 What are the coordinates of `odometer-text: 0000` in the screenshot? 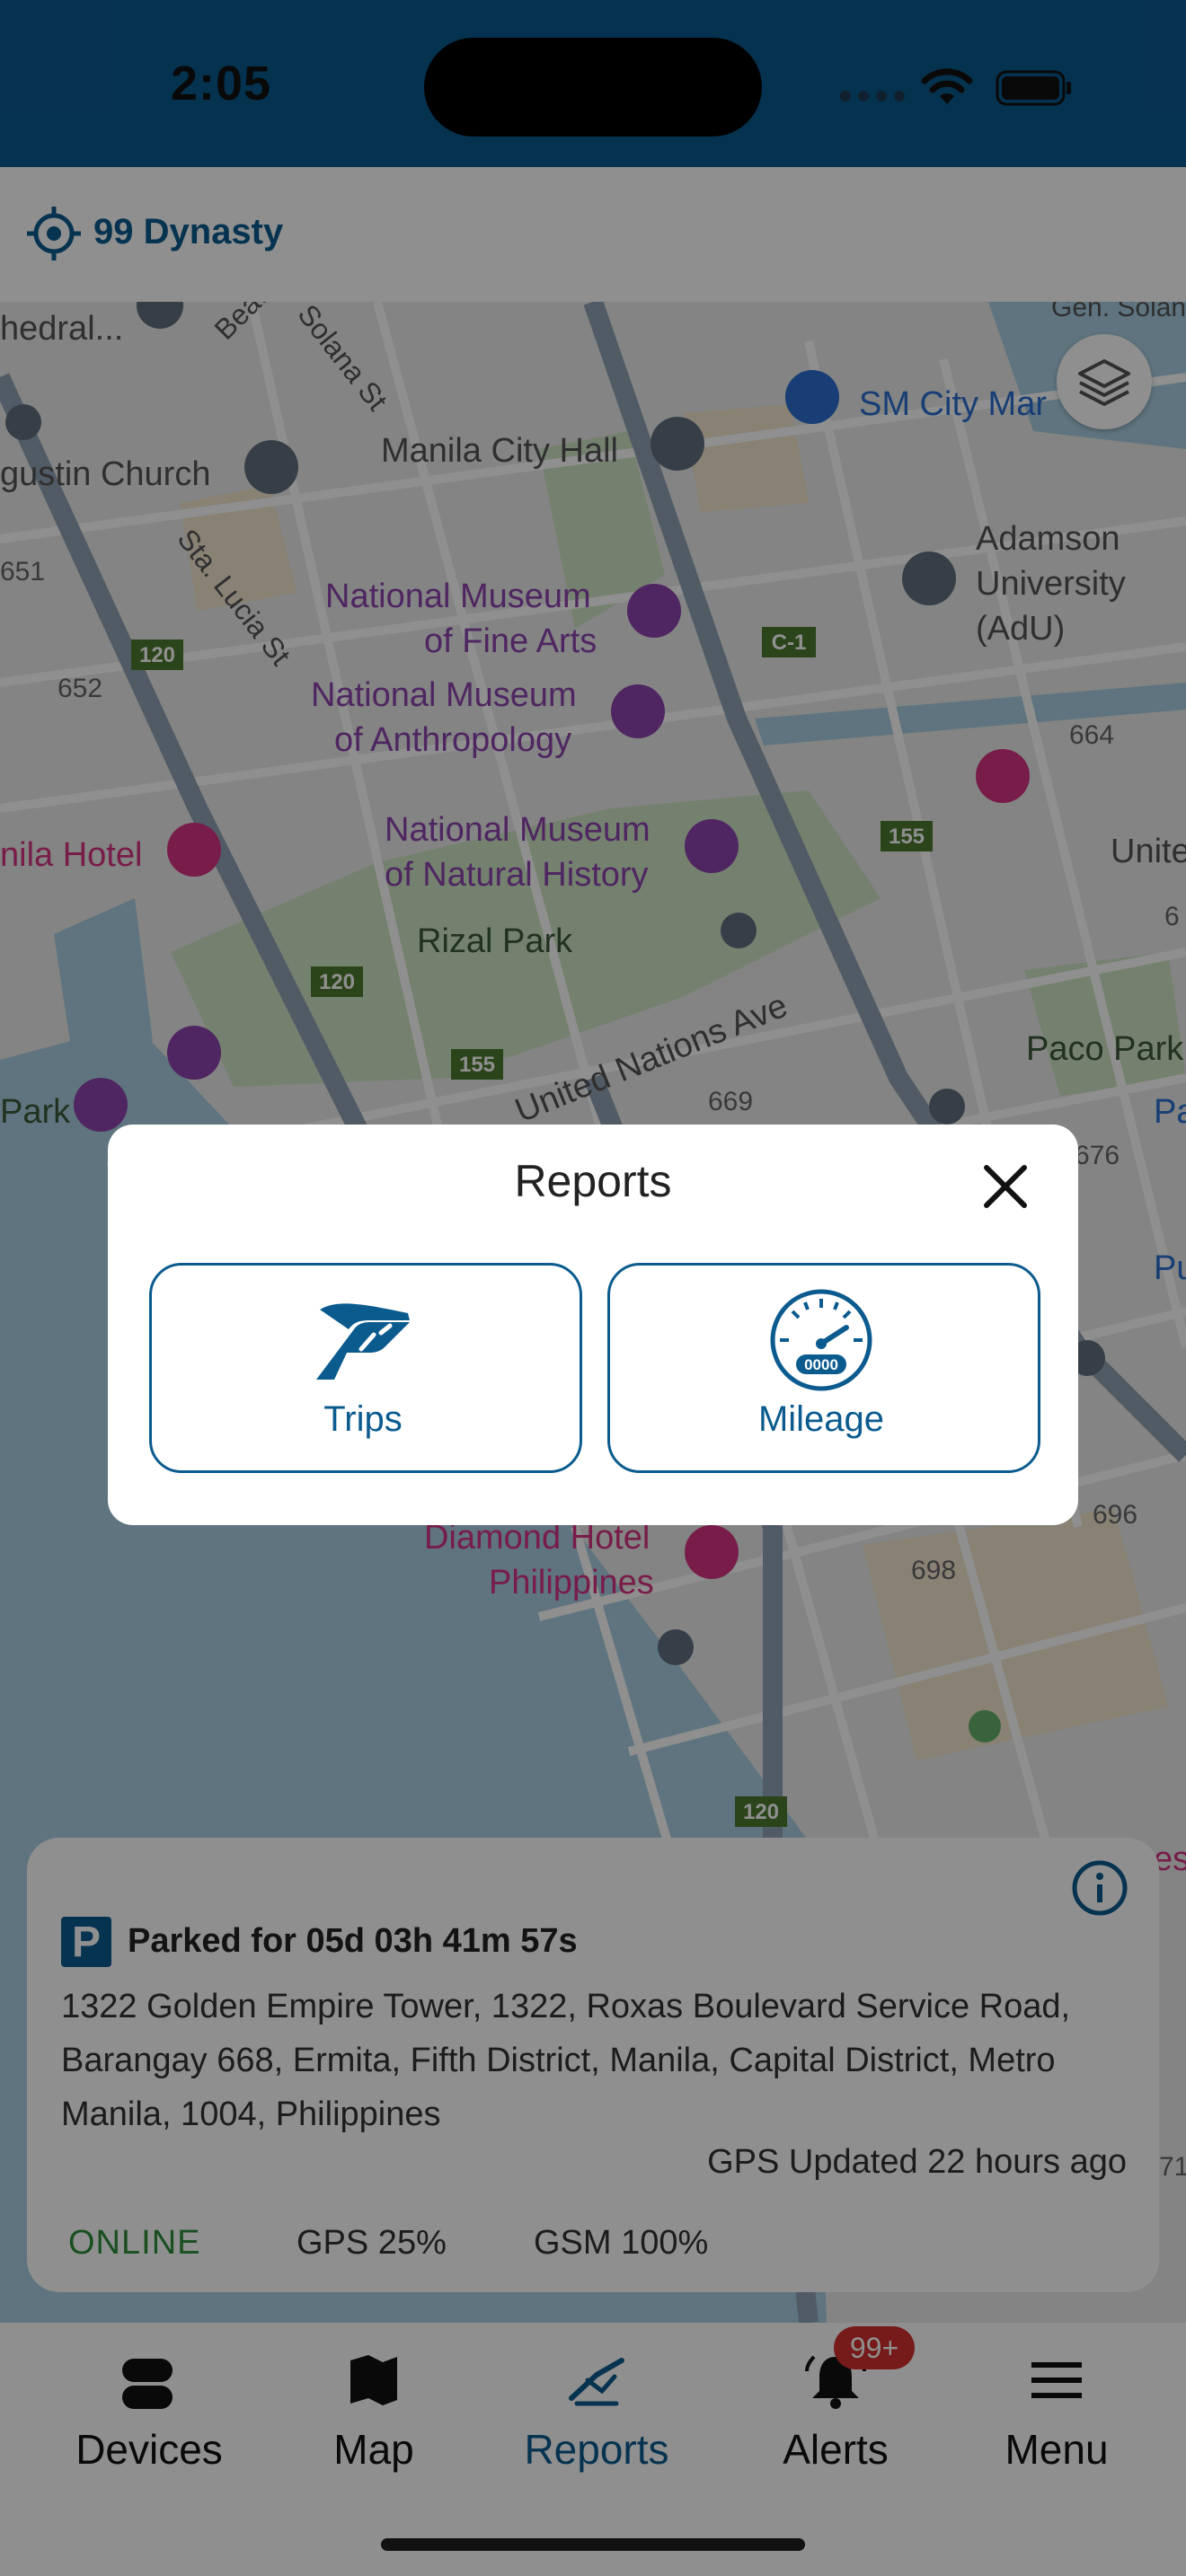 It's located at (821, 1364).